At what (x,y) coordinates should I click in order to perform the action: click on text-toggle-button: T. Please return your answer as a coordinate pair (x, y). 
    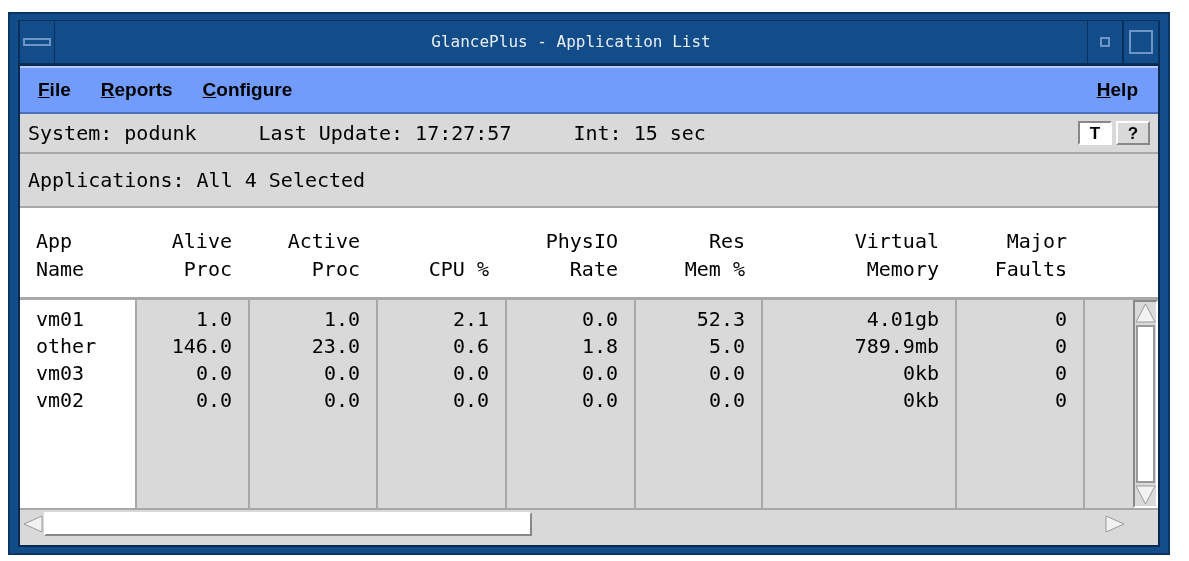
    Looking at the image, I should click on (1095, 133).